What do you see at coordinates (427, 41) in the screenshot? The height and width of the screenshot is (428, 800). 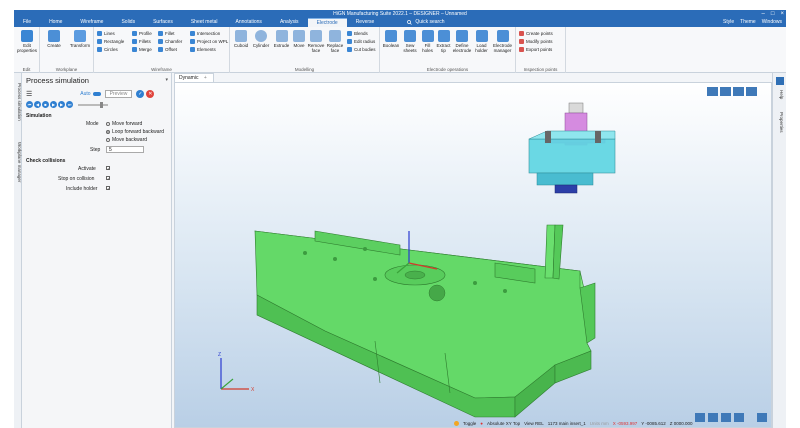 I see `fill-holes-button: Fill holes` at bounding box center [427, 41].